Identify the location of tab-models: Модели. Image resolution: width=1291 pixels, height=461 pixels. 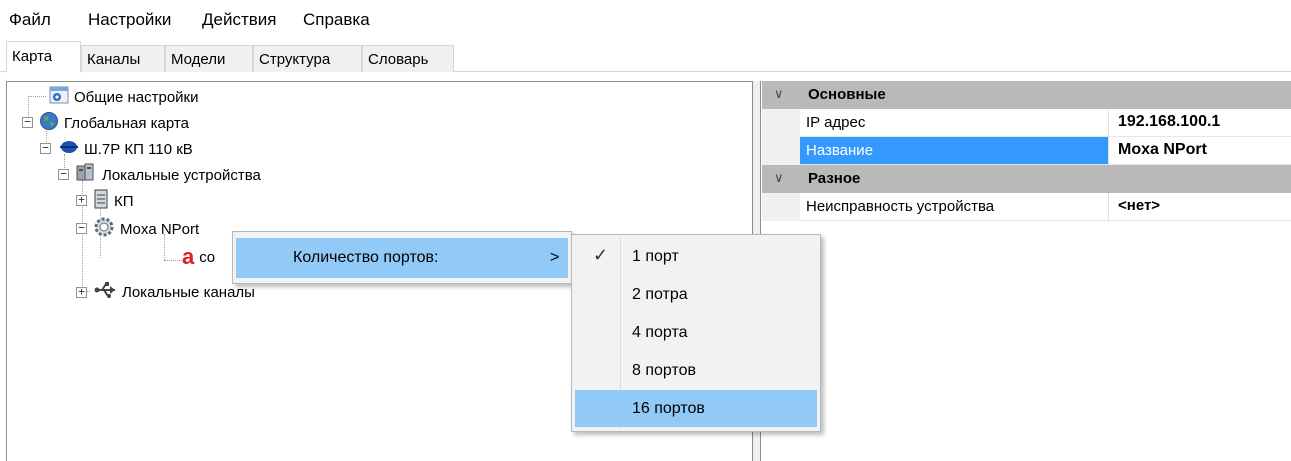
(209, 58).